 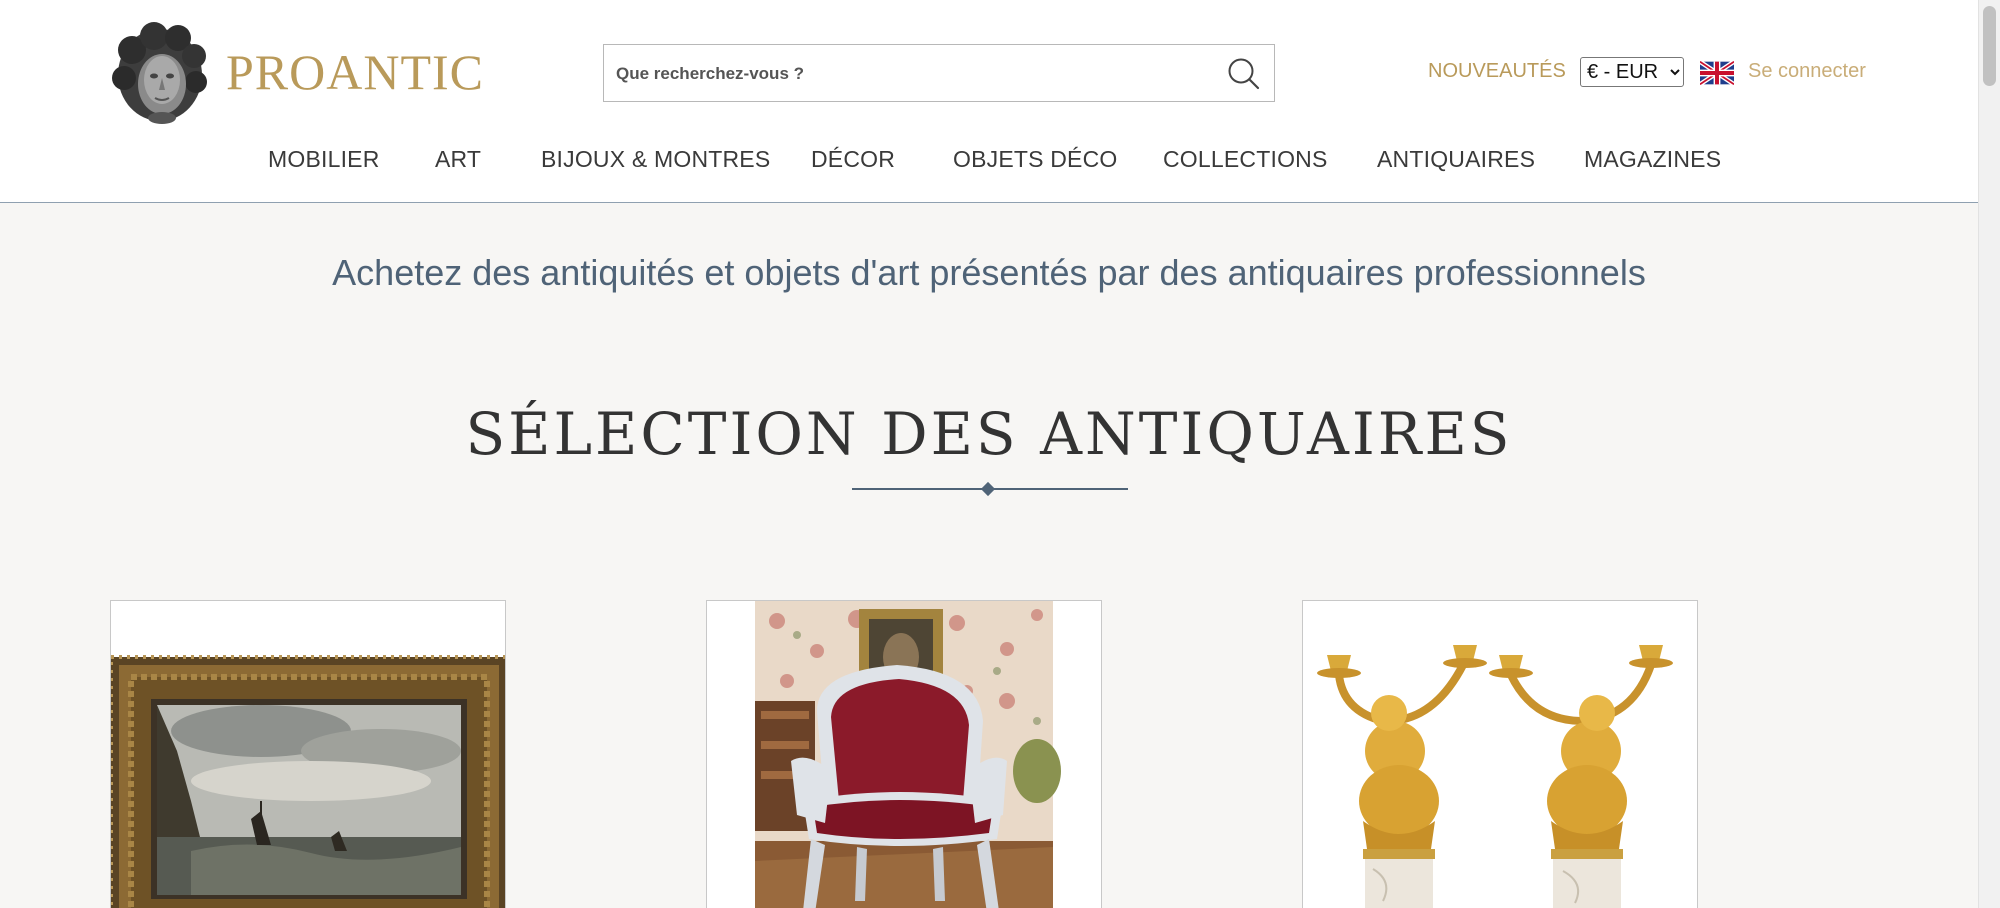 I want to click on new-arrivals-link: NOUVEAUTÉS, so click(x=1497, y=71).